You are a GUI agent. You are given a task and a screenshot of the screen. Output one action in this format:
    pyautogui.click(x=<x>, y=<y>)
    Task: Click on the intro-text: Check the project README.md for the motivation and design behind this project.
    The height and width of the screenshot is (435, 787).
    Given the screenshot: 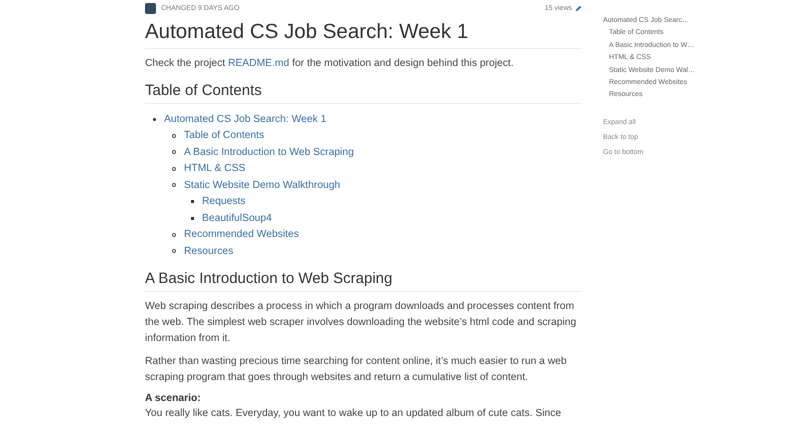 What is the action you would take?
    pyautogui.click(x=330, y=64)
    